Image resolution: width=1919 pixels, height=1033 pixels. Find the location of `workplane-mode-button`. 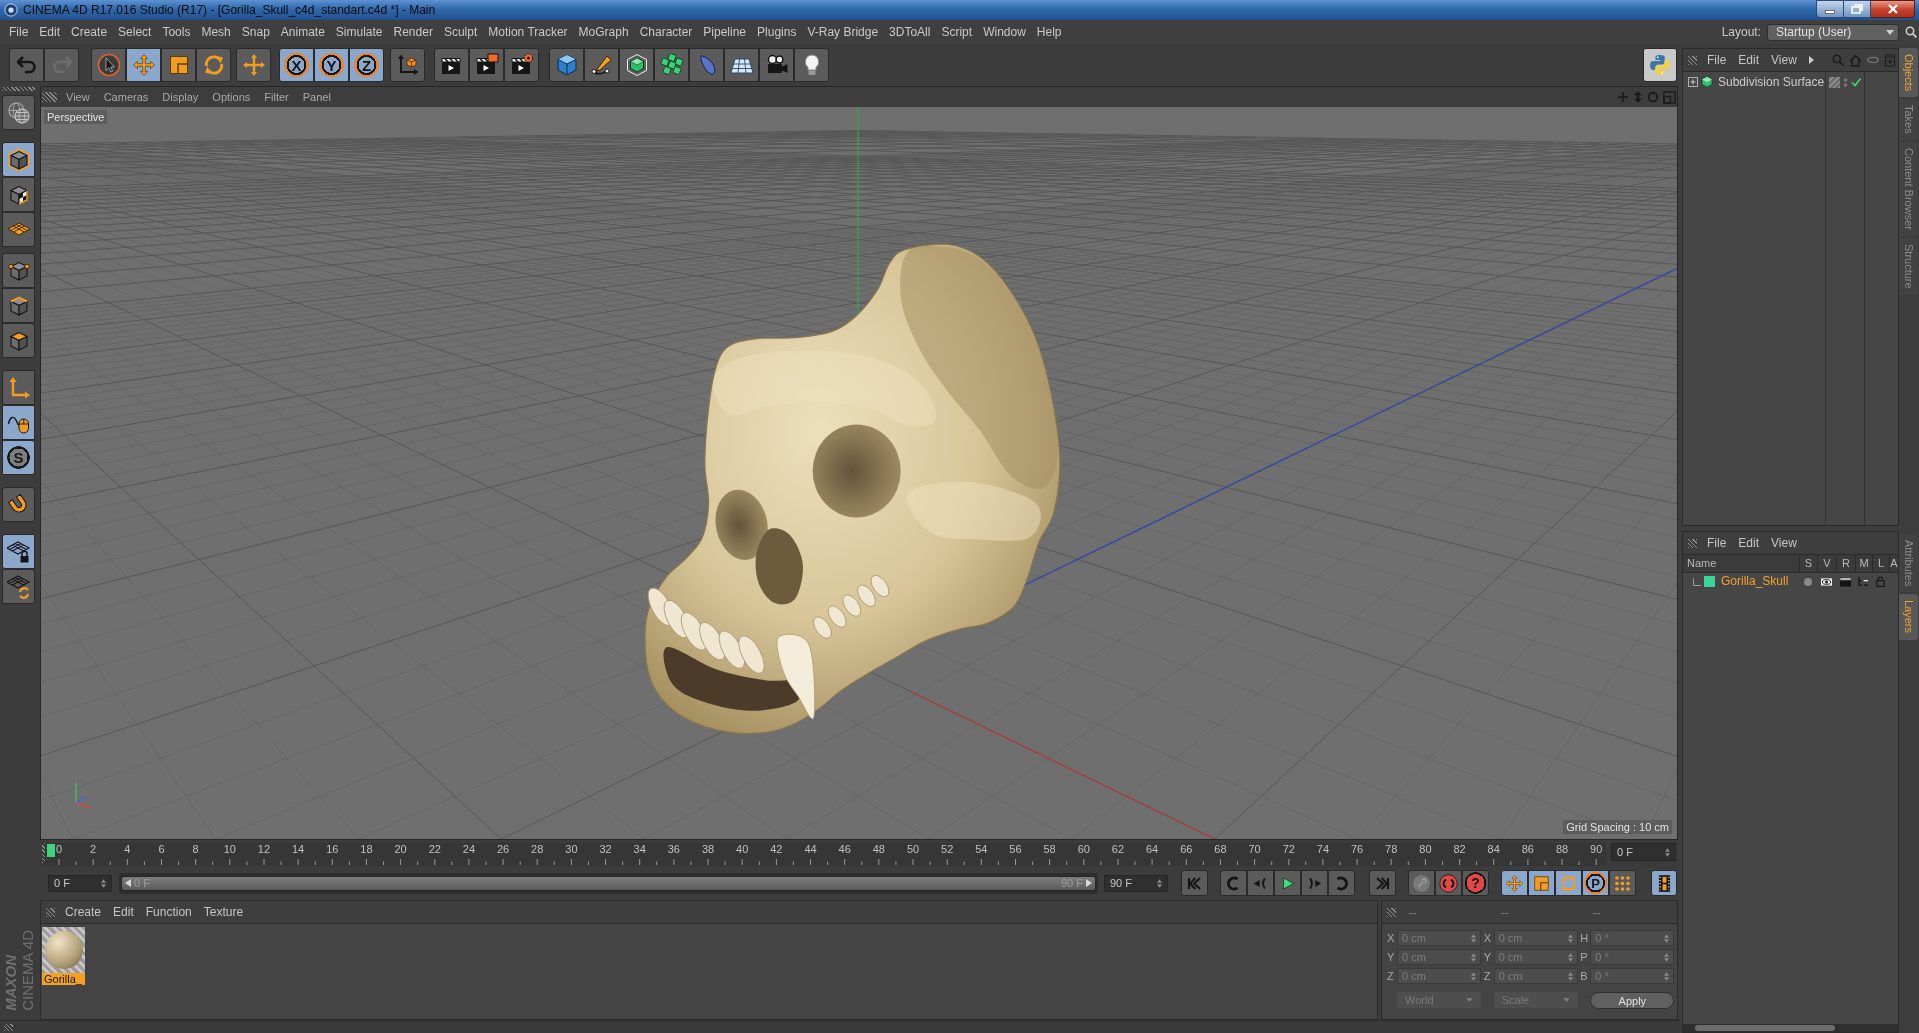

workplane-mode-button is located at coordinates (18, 229).